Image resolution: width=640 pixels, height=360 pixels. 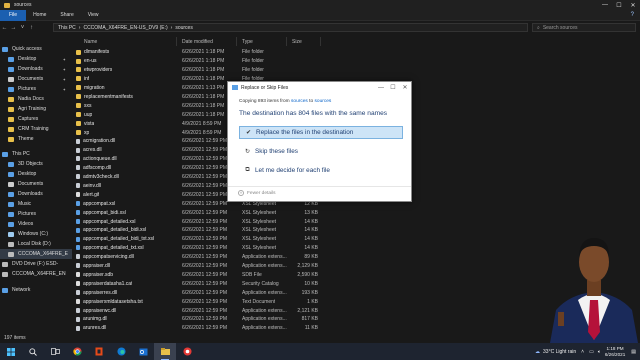 I want to click on search-icon, so click(x=33, y=351).